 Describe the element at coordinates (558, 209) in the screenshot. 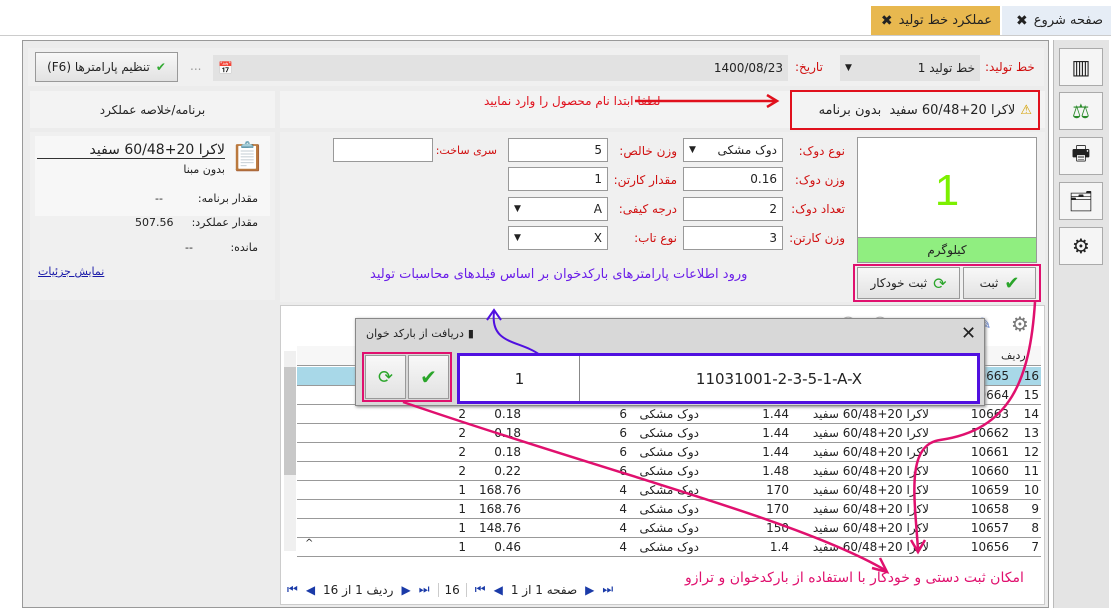

I see `quality-select: ▼ A` at that location.